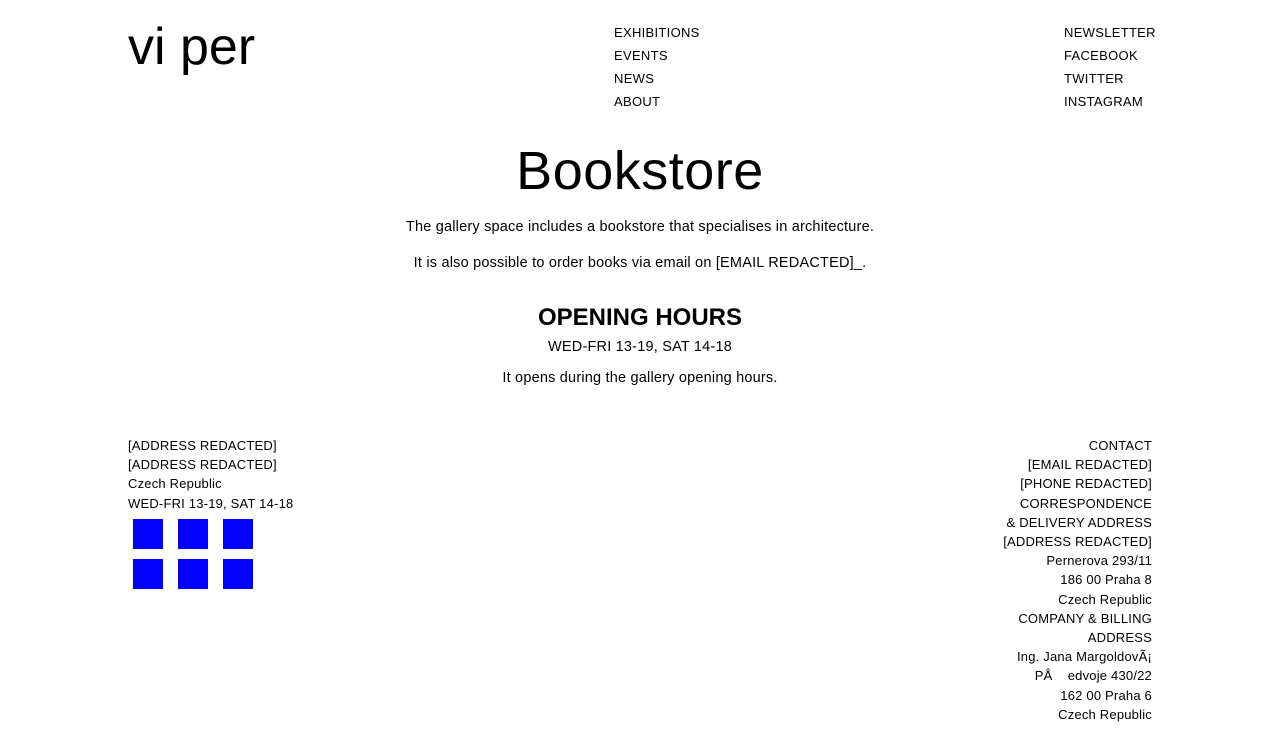 This screenshot has width=1280, height=744. What do you see at coordinates (637, 101) in the screenshot?
I see `nav-item-about: ABOUT` at bounding box center [637, 101].